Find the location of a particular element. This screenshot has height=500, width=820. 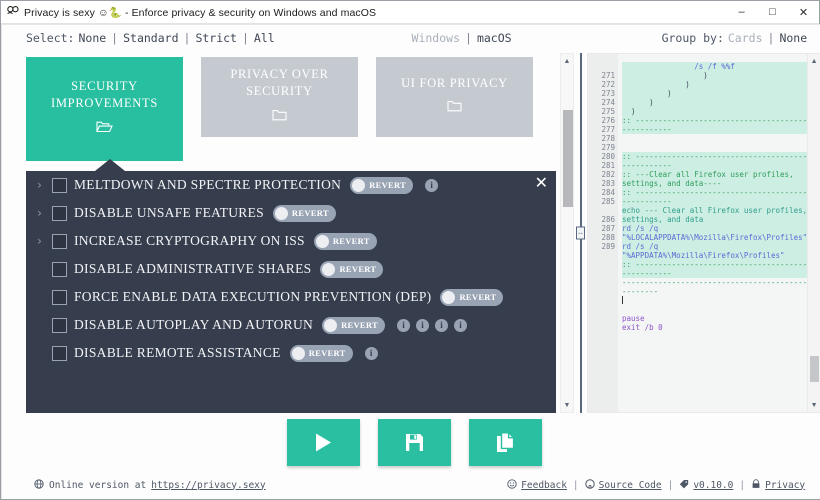

list-item: ›DISABLE AUTOPLAY AND AUTORUNREVERTiiii is located at coordinates (291, 325).